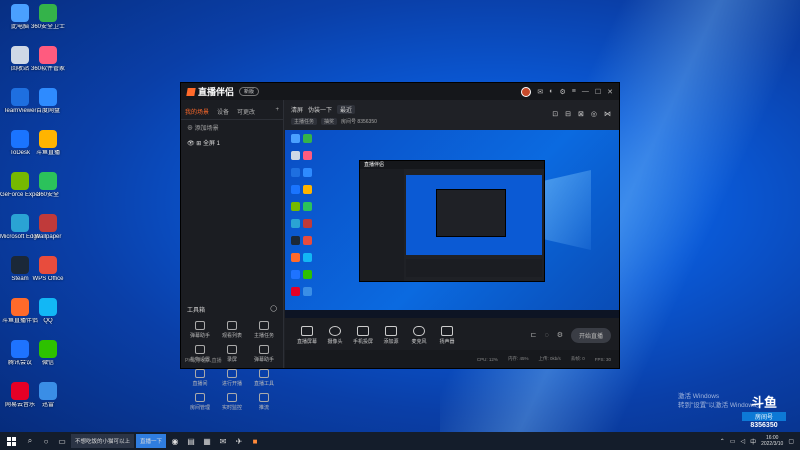  What do you see at coordinates (391, 335) in the screenshot?
I see `add-source-button: 添加源` at bounding box center [391, 335].